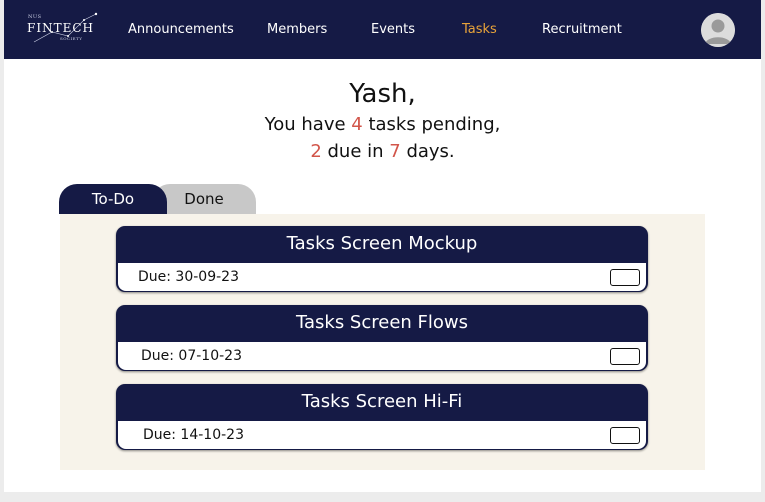  What do you see at coordinates (718, 30) in the screenshot?
I see `user-avatar-icon` at bounding box center [718, 30].